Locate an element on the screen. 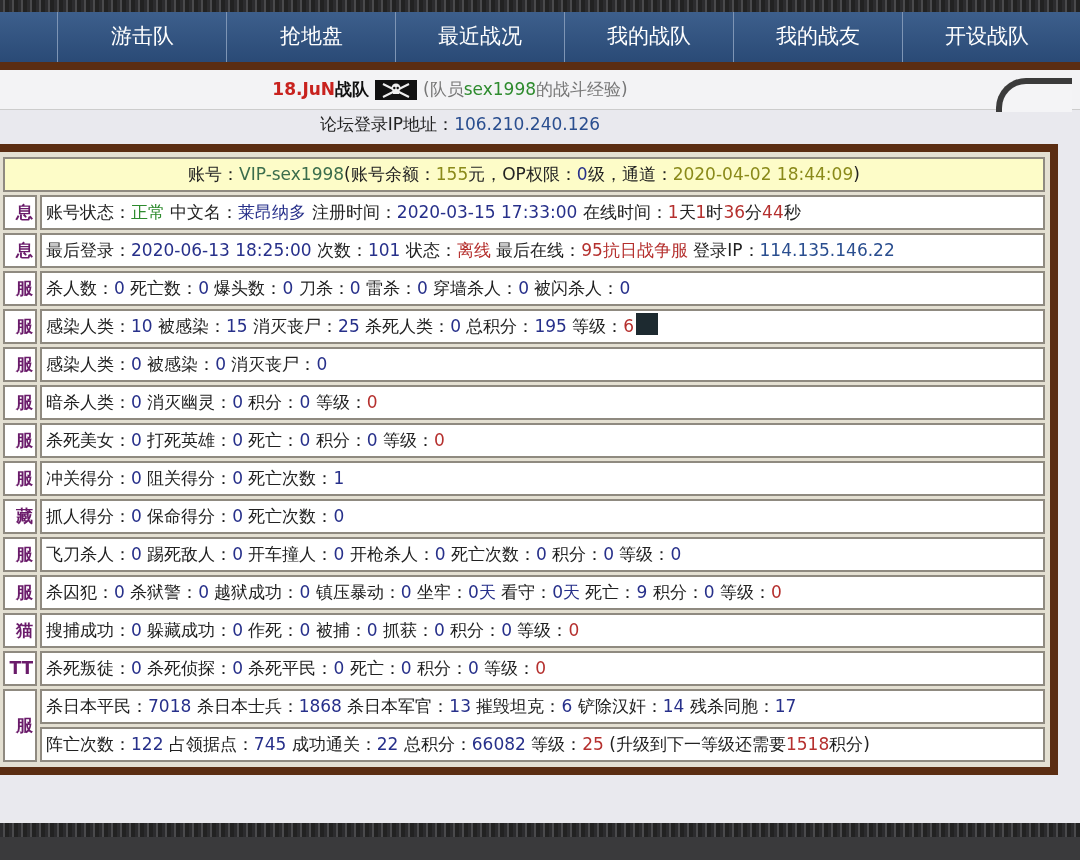 This screenshot has width=1080, height=860. account-text: 账号：VIP-sex1998(账号余额：155元，OP权限：0级，通道：2020-04-02 18:44:09) is located at coordinates (524, 173).